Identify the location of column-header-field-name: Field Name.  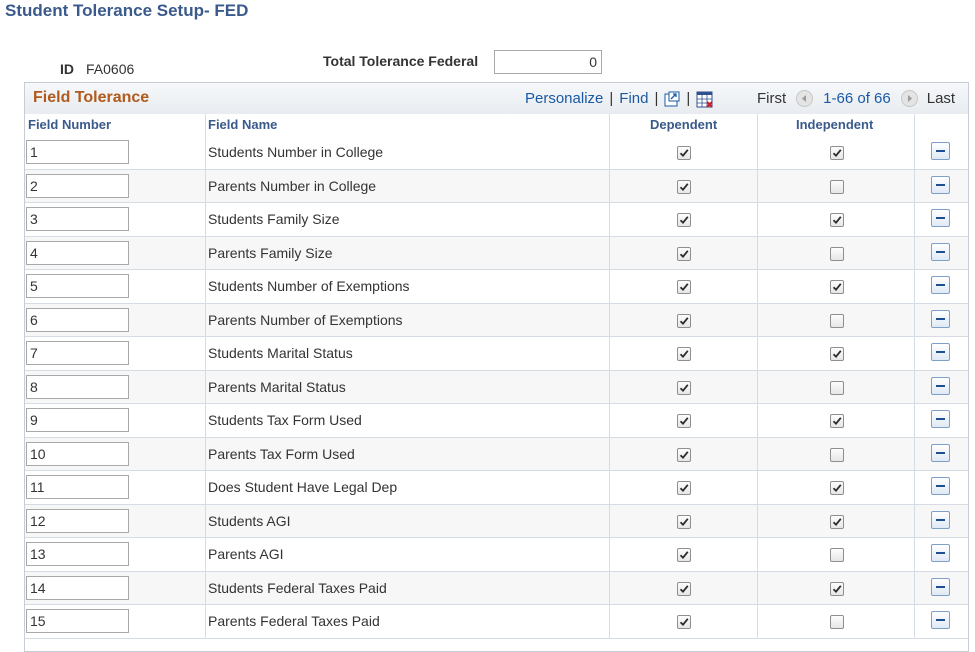
(242, 124).